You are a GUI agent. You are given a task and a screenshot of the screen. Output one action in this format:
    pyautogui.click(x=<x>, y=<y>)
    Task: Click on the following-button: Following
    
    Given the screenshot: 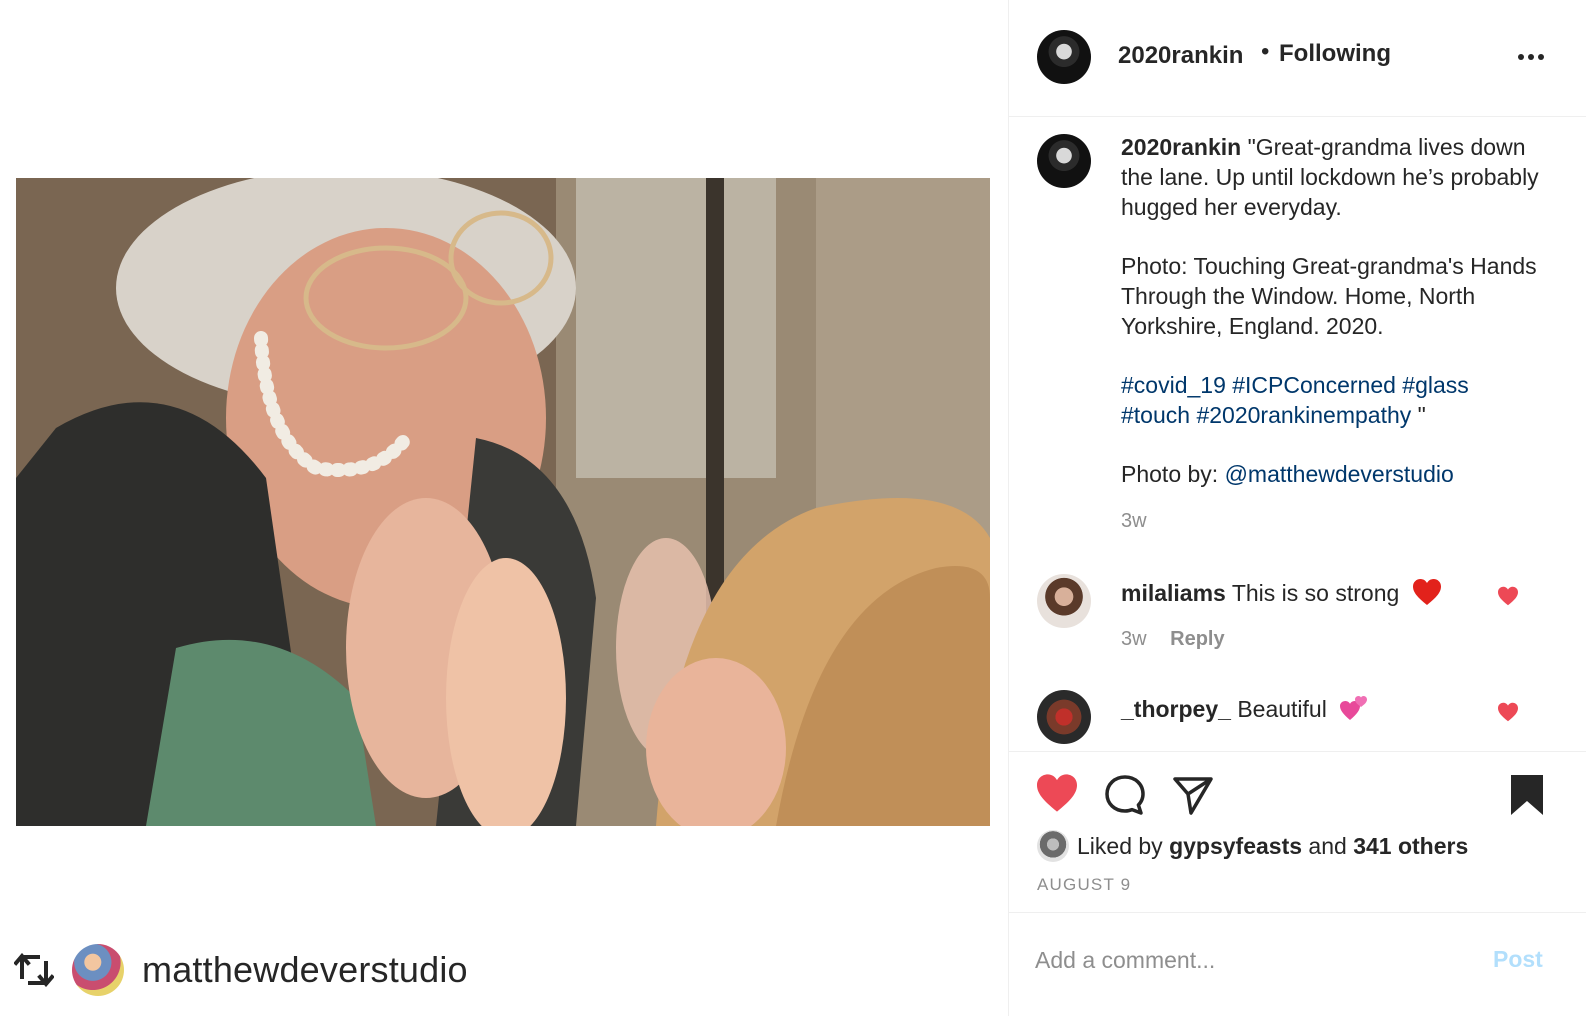 What is the action you would take?
    pyautogui.click(x=1335, y=54)
    